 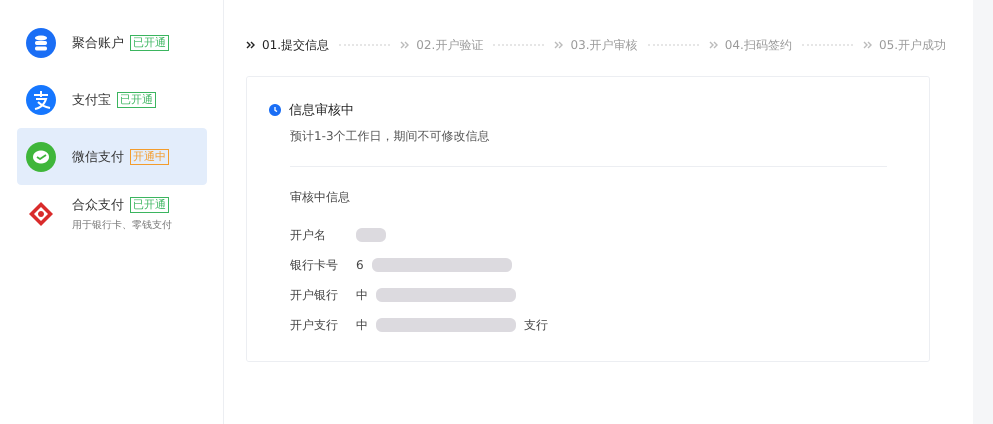 What do you see at coordinates (758, 45) in the screenshot?
I see `step-label: 04.扫码签约` at bounding box center [758, 45].